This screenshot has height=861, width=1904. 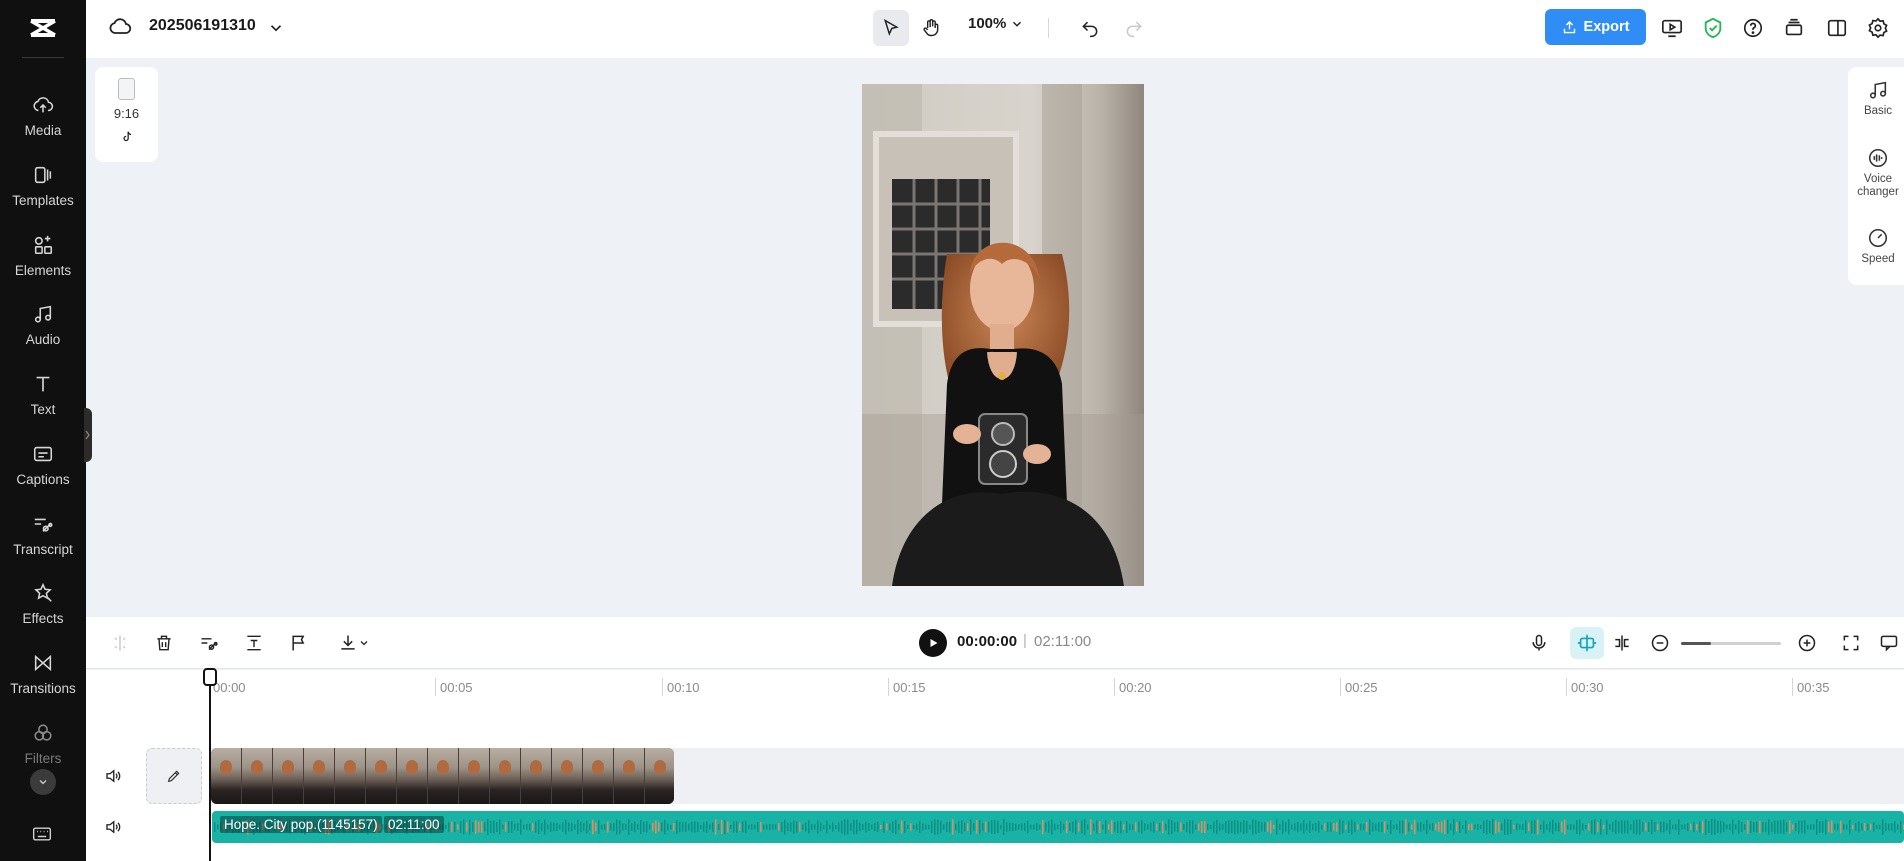 What do you see at coordinates (1753, 28) in the screenshot?
I see `help-button` at bounding box center [1753, 28].